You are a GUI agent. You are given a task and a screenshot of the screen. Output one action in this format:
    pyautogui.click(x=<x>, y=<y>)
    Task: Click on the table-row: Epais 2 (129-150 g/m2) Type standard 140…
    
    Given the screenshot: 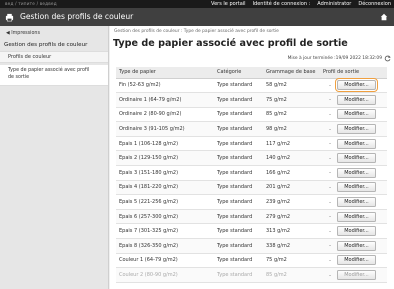 What is the action you would take?
    pyautogui.click(x=251, y=158)
    